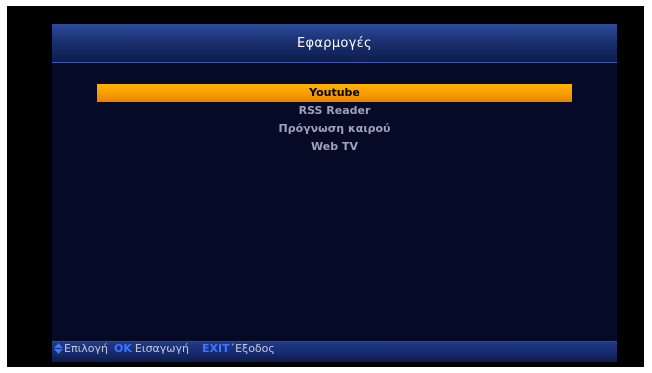  What do you see at coordinates (334, 93) in the screenshot?
I see `menu-item-youtube: Youtube` at bounding box center [334, 93].